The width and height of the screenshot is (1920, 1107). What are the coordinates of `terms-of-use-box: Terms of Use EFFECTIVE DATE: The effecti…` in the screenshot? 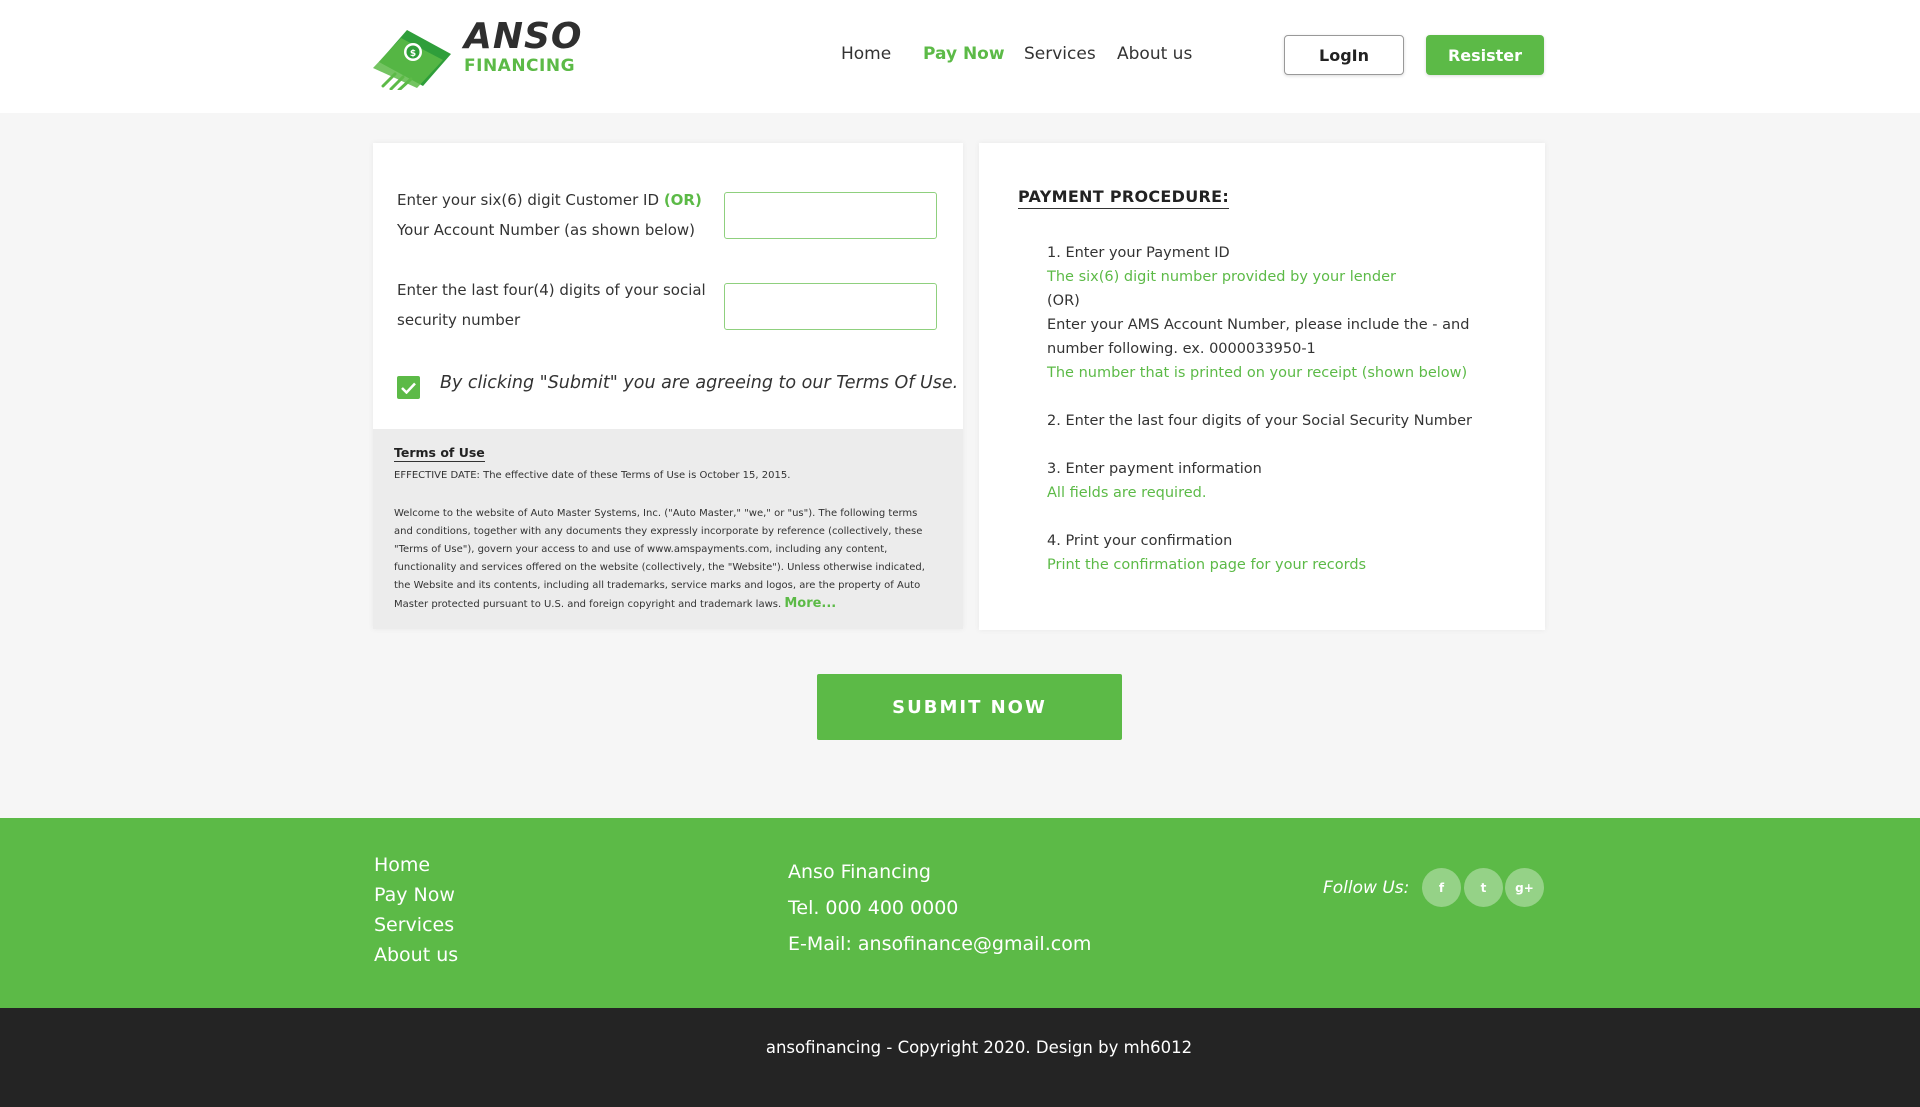 It's located at (668, 529).